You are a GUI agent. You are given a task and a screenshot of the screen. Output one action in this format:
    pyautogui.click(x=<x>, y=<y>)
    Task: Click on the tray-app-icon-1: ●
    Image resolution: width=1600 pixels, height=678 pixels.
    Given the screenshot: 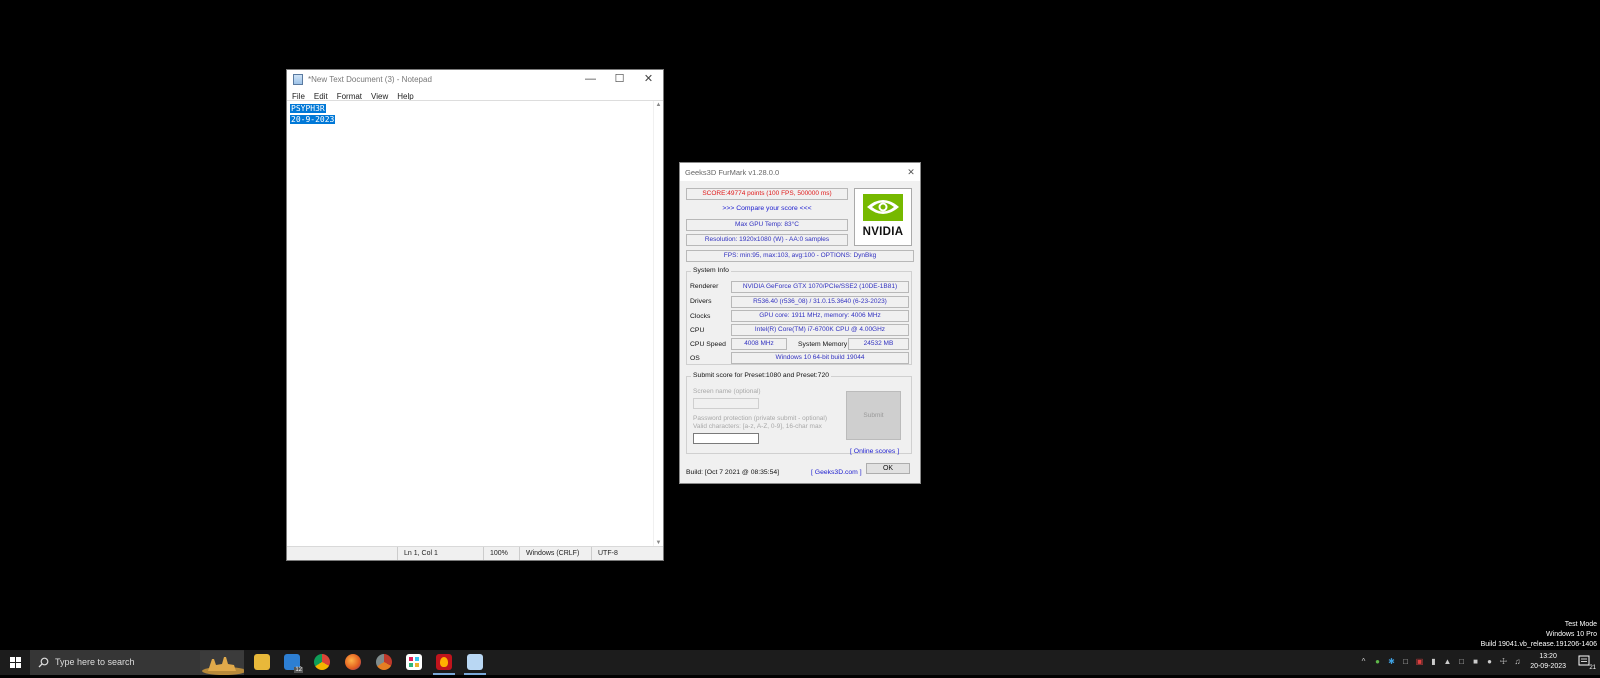 What is the action you would take?
    pyautogui.click(x=1377, y=662)
    